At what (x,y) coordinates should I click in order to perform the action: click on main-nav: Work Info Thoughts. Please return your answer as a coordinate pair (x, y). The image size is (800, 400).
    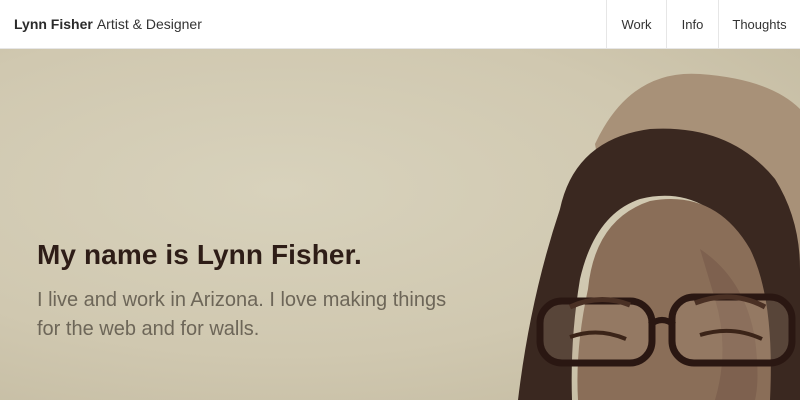
    Looking at the image, I should click on (703, 24).